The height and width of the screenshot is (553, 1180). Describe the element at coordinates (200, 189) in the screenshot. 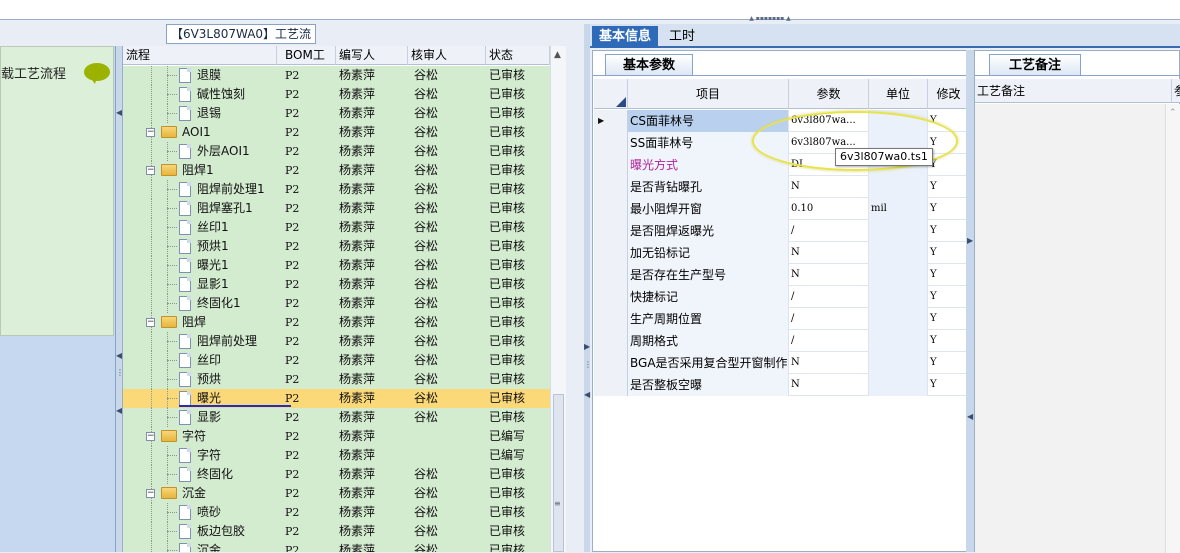

I see `tree-node: 阻焊前处理1` at that location.